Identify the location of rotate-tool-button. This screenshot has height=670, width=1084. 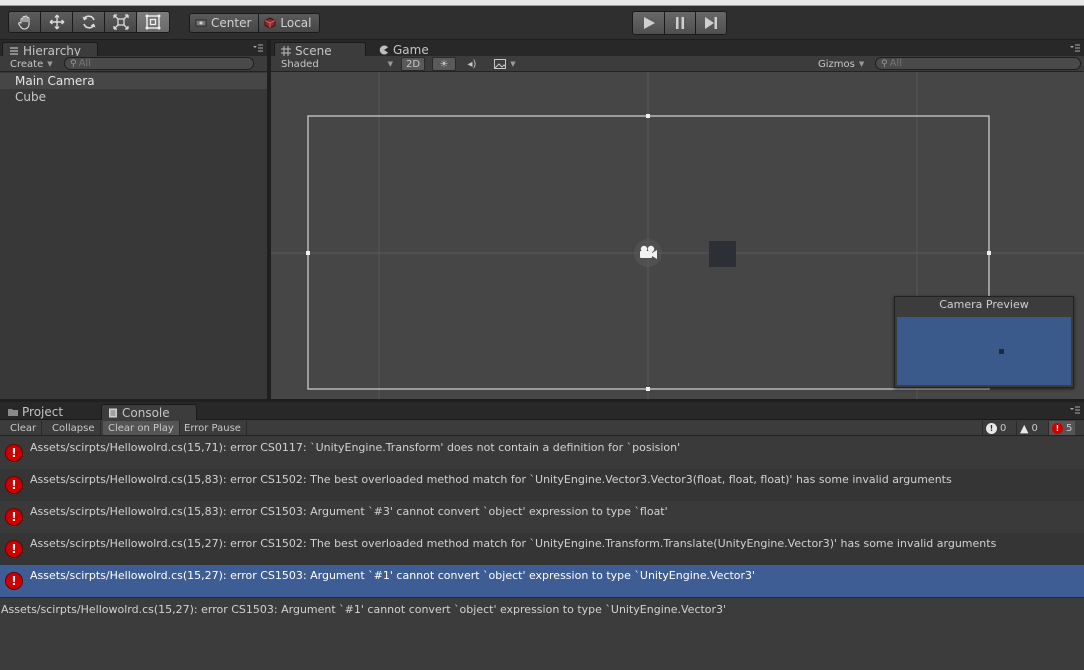
(89, 22).